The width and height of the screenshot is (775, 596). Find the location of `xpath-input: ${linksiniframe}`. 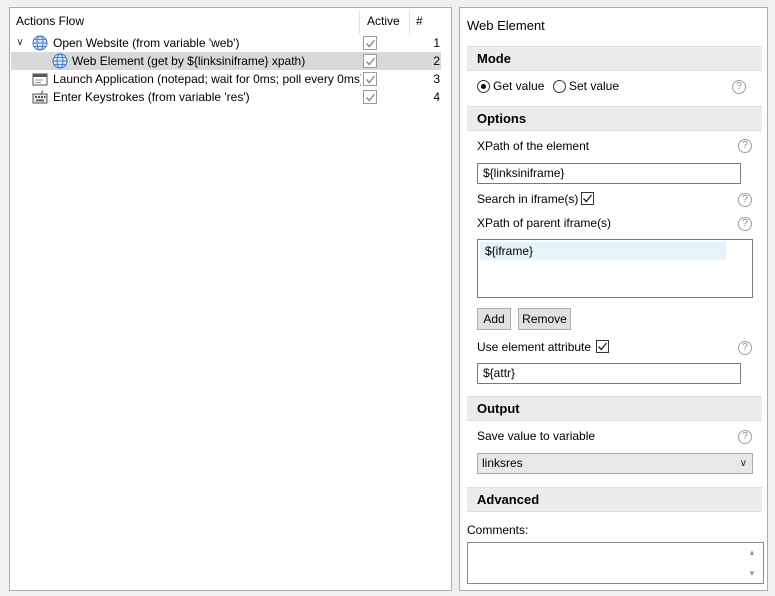

xpath-input: ${linksiniframe} is located at coordinates (609, 173).